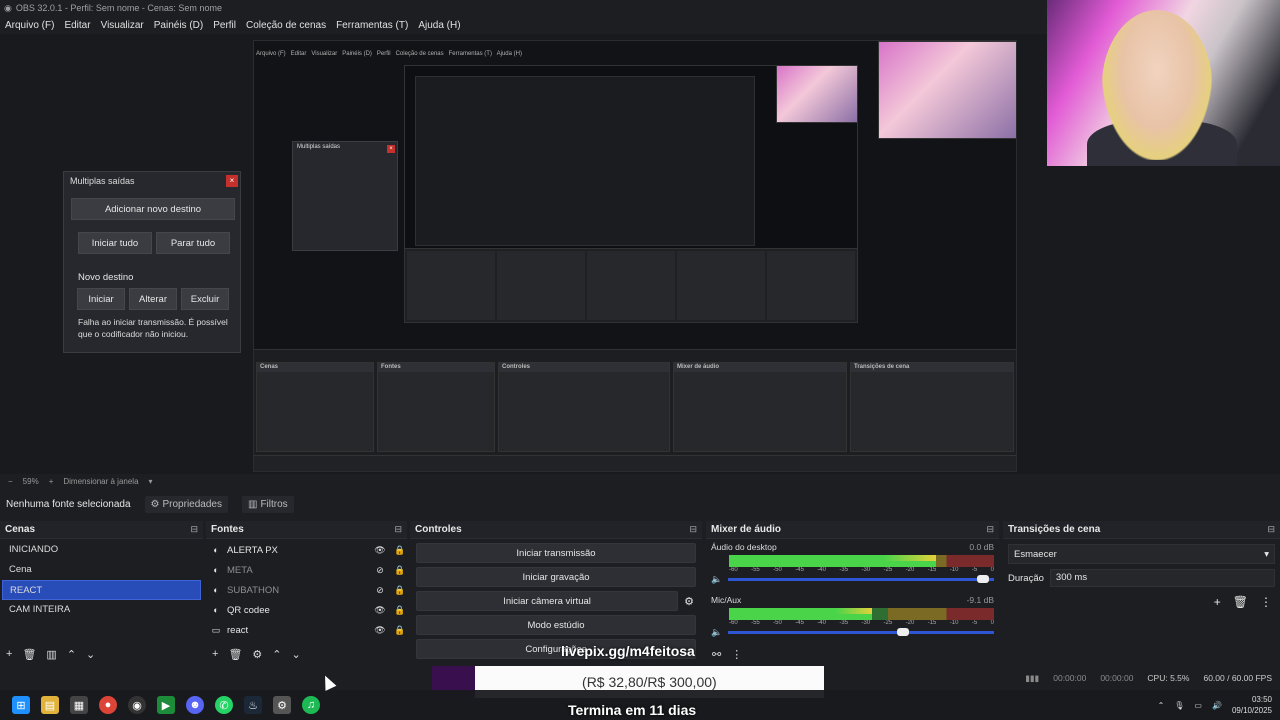 The height and width of the screenshot is (720, 1280). I want to click on source-item-subathon: ◐ SUBATHON ⊘ 🔒, so click(306, 590).